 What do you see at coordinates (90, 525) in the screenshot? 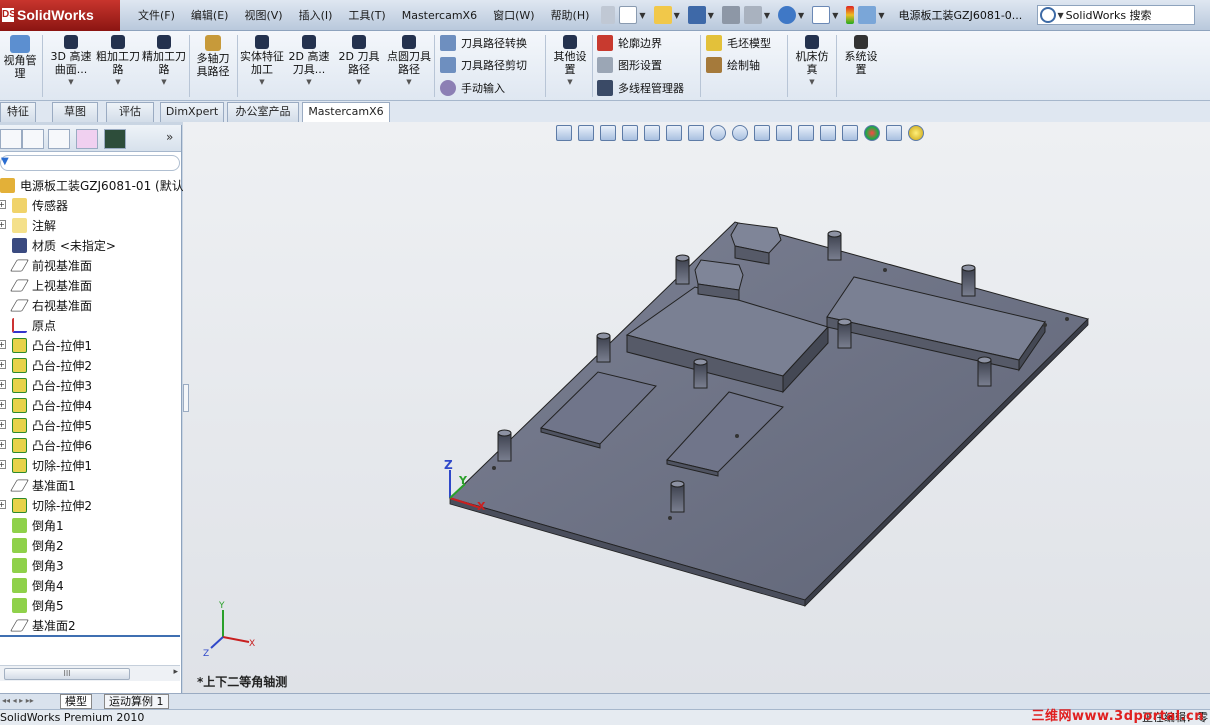
I see `tree-item: 倒角1` at bounding box center [90, 525].